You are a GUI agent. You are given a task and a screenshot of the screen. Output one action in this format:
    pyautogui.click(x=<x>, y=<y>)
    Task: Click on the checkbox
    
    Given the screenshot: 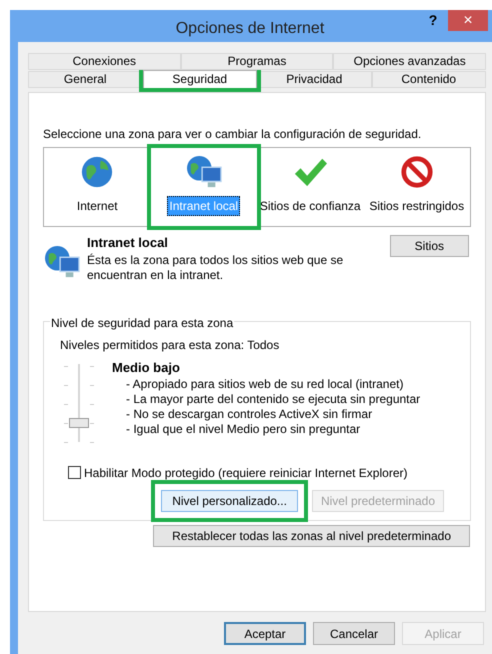 What is the action you would take?
    pyautogui.click(x=74, y=472)
    